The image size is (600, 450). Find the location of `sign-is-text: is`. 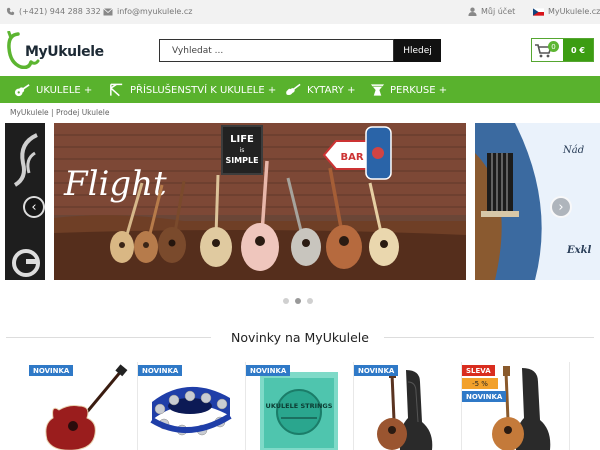

sign-is-text: is is located at coordinates (242, 150).